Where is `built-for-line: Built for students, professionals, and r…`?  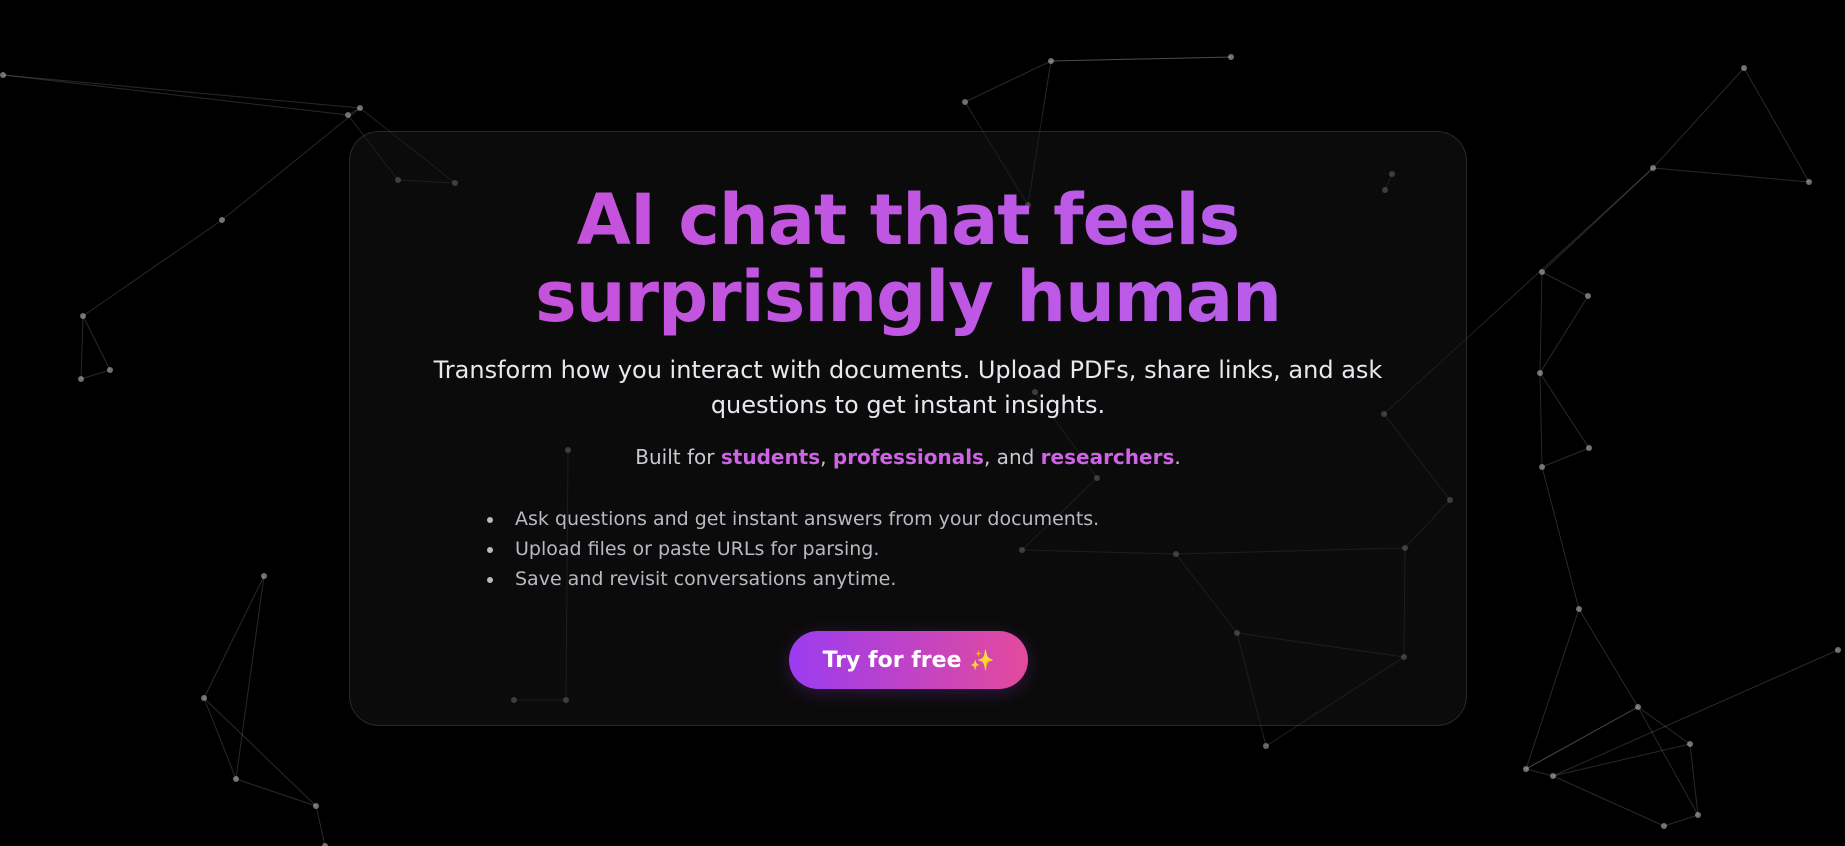 built-for-line: Built for students, professionals, and r… is located at coordinates (908, 457).